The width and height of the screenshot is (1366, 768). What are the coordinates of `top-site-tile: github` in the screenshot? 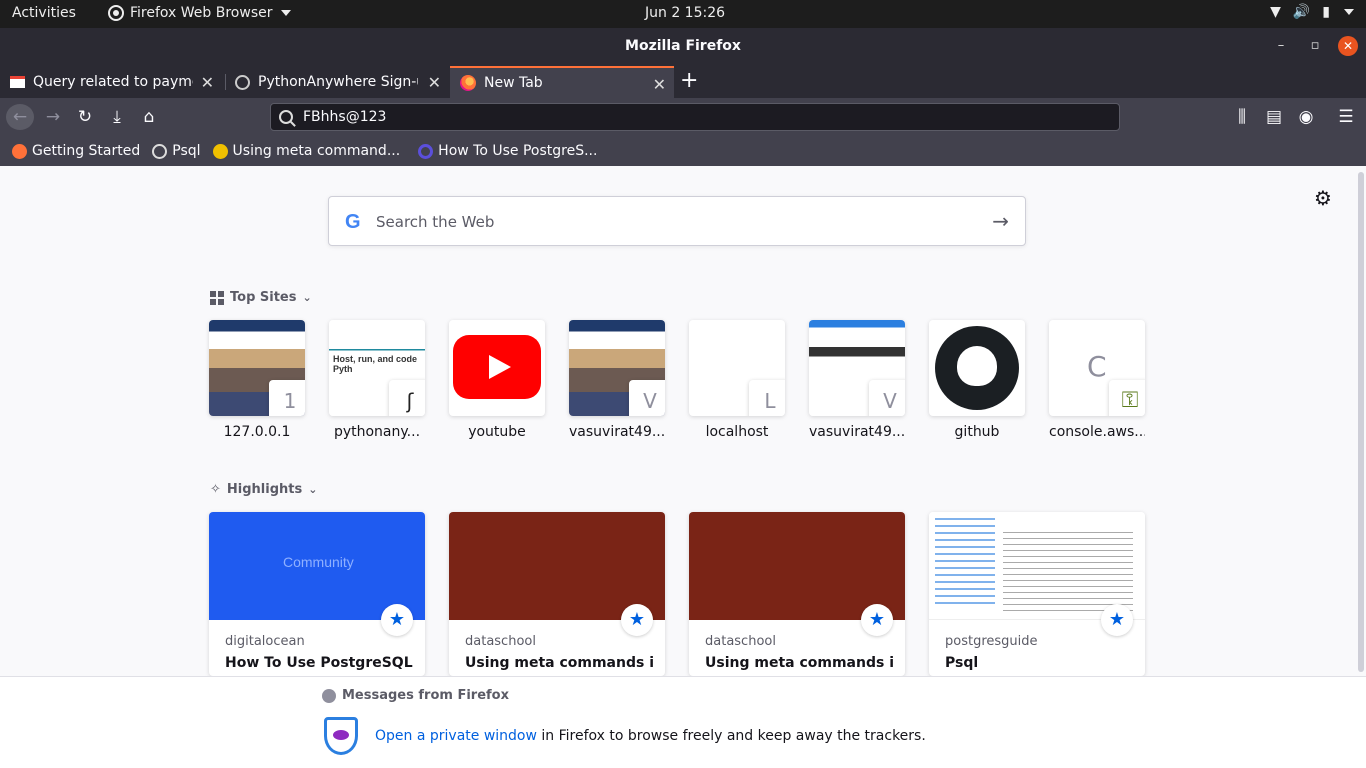 It's located at (977, 380).